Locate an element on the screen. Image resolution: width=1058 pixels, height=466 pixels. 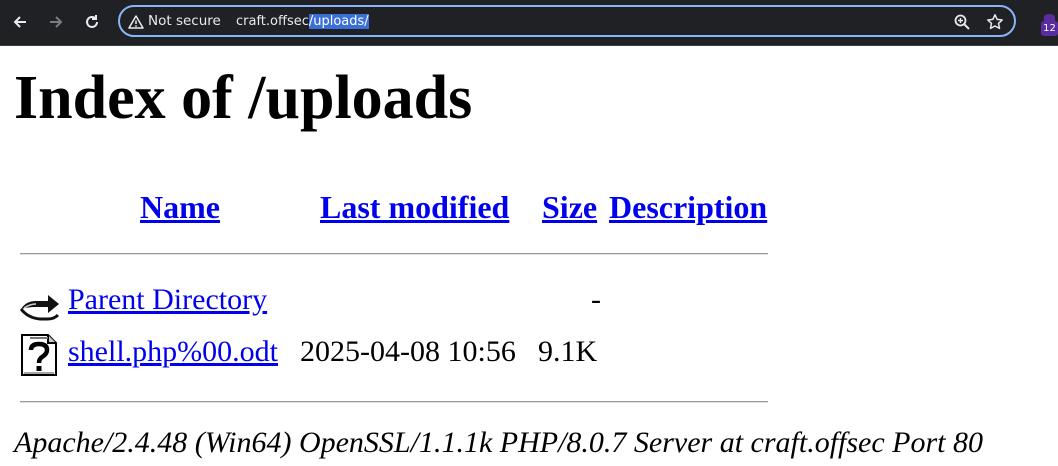
file-last-modified: 2025-04-08 10:56 is located at coordinates (408, 351).